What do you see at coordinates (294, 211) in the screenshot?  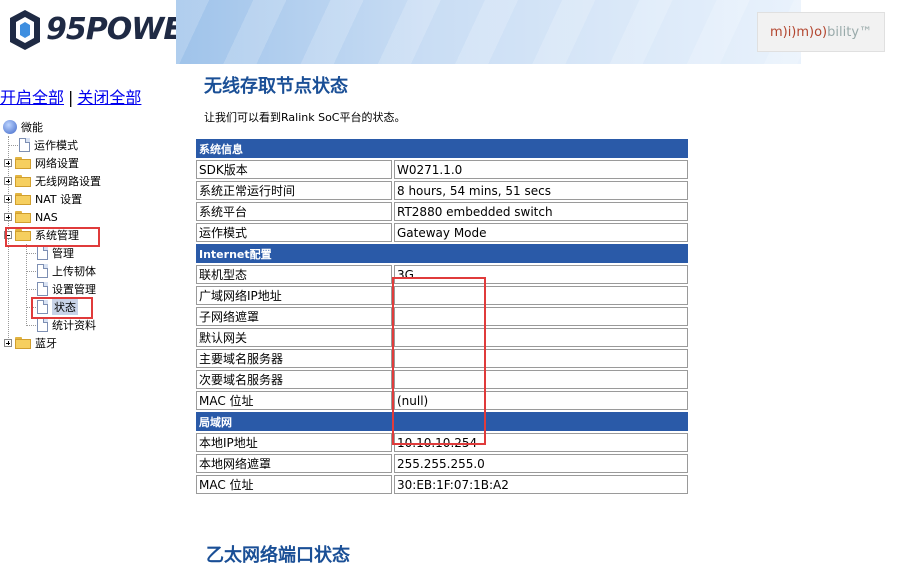 I see `row-label: 系统平台` at bounding box center [294, 211].